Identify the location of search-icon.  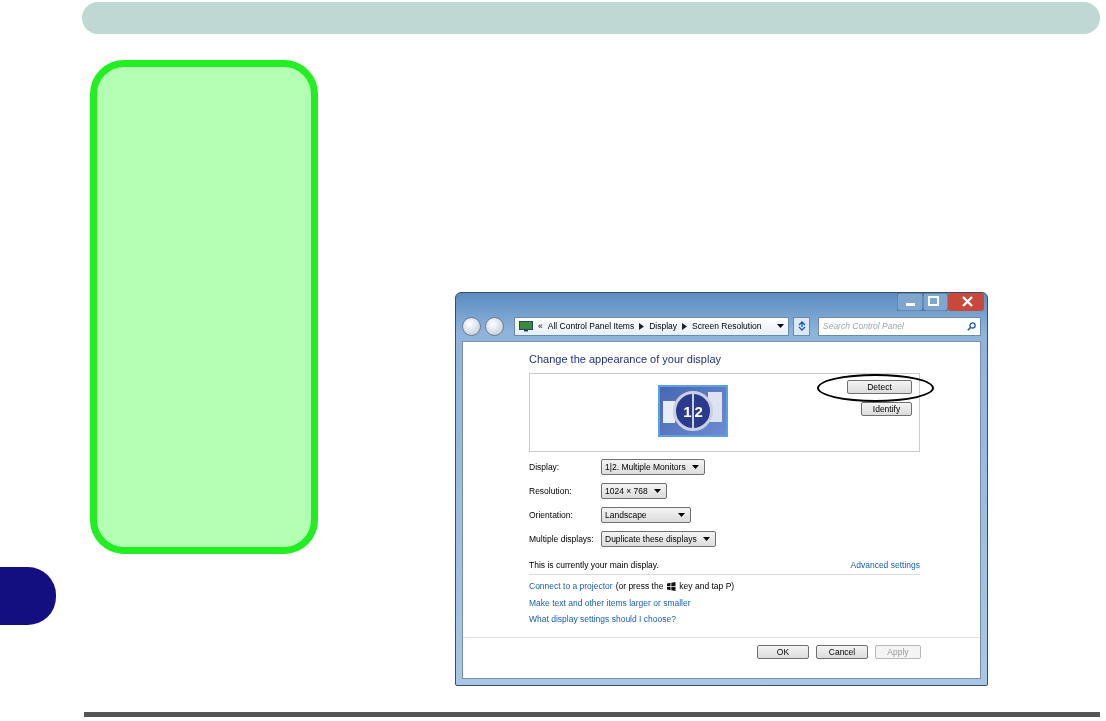
(971, 326).